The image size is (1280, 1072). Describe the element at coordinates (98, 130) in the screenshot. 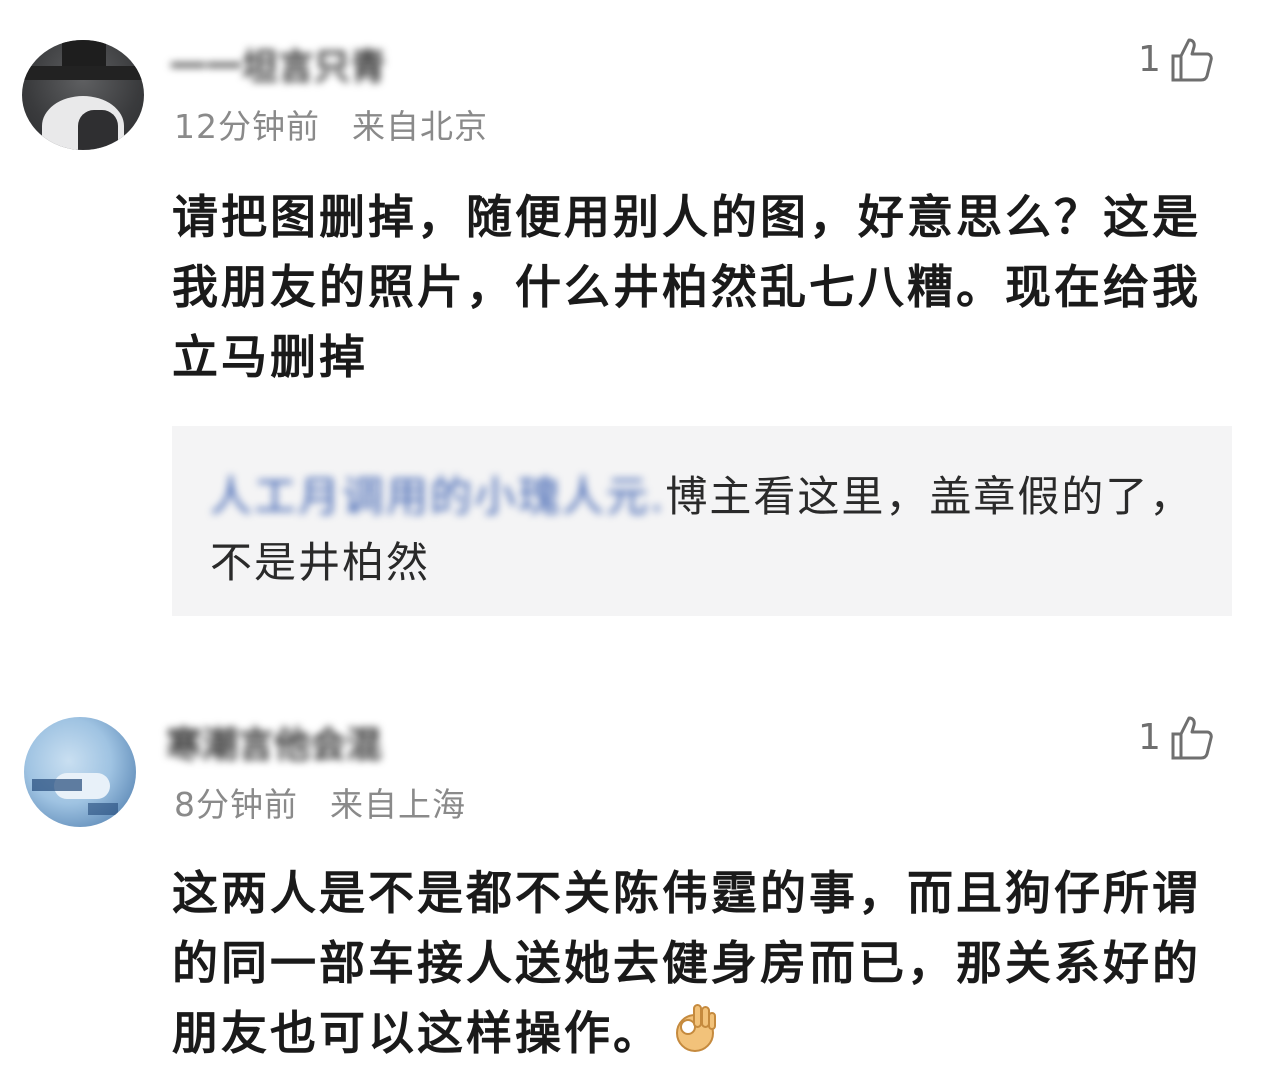

I see `avatar-silhouette` at that location.